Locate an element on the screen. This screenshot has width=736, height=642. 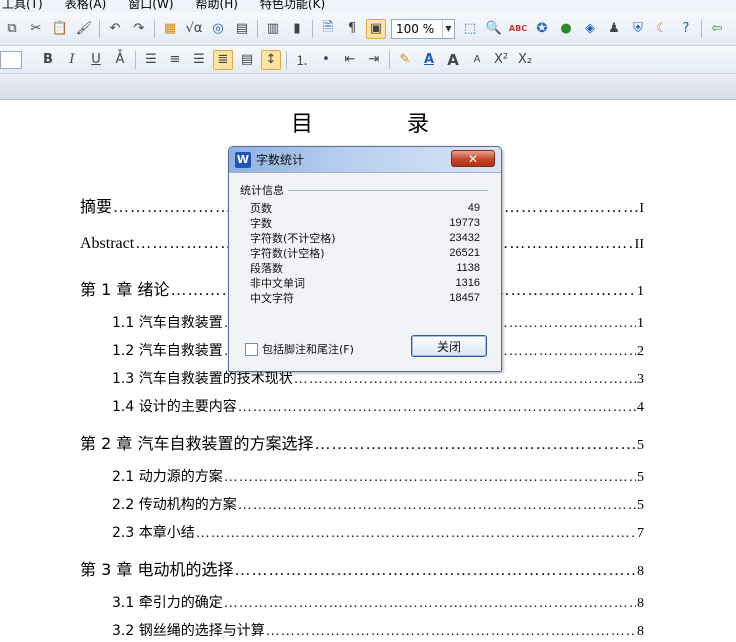
undo-icon: ↶ is located at coordinates (115, 29).